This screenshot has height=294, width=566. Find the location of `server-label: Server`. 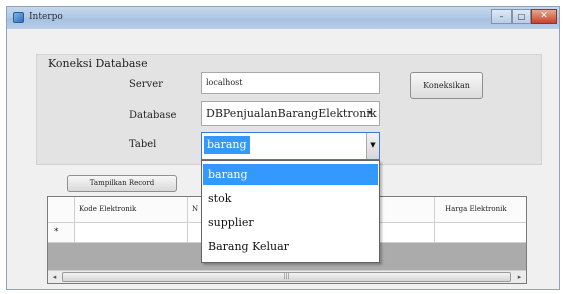

server-label: Server is located at coordinates (146, 84).